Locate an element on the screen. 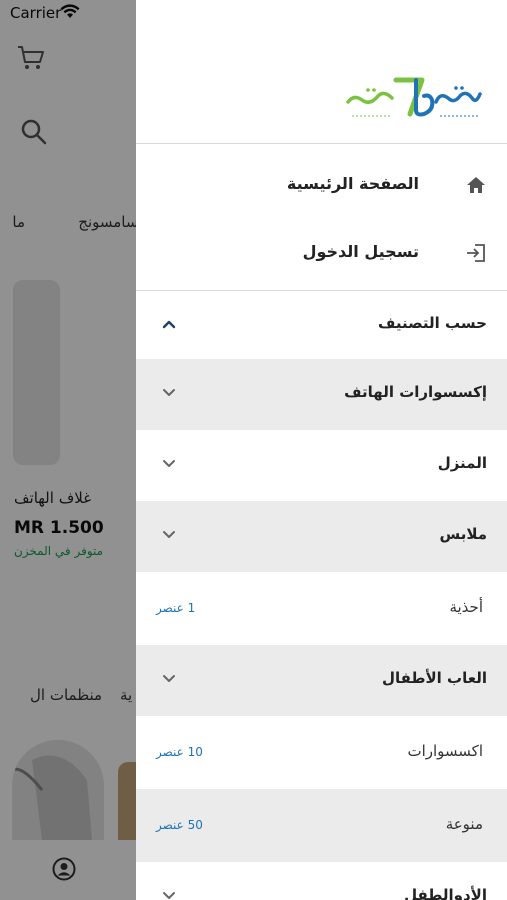  item-count: 50 عنصر is located at coordinates (179, 825).